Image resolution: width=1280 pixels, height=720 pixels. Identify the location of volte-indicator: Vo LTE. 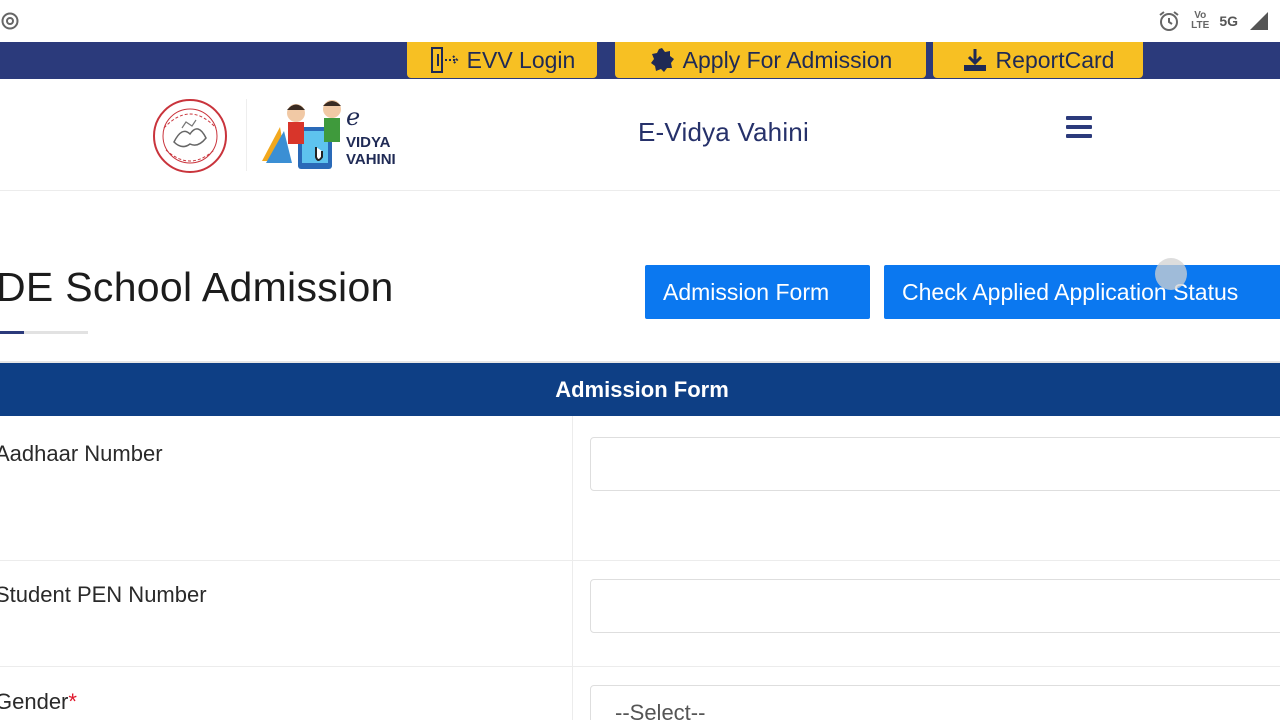
(1200, 21).